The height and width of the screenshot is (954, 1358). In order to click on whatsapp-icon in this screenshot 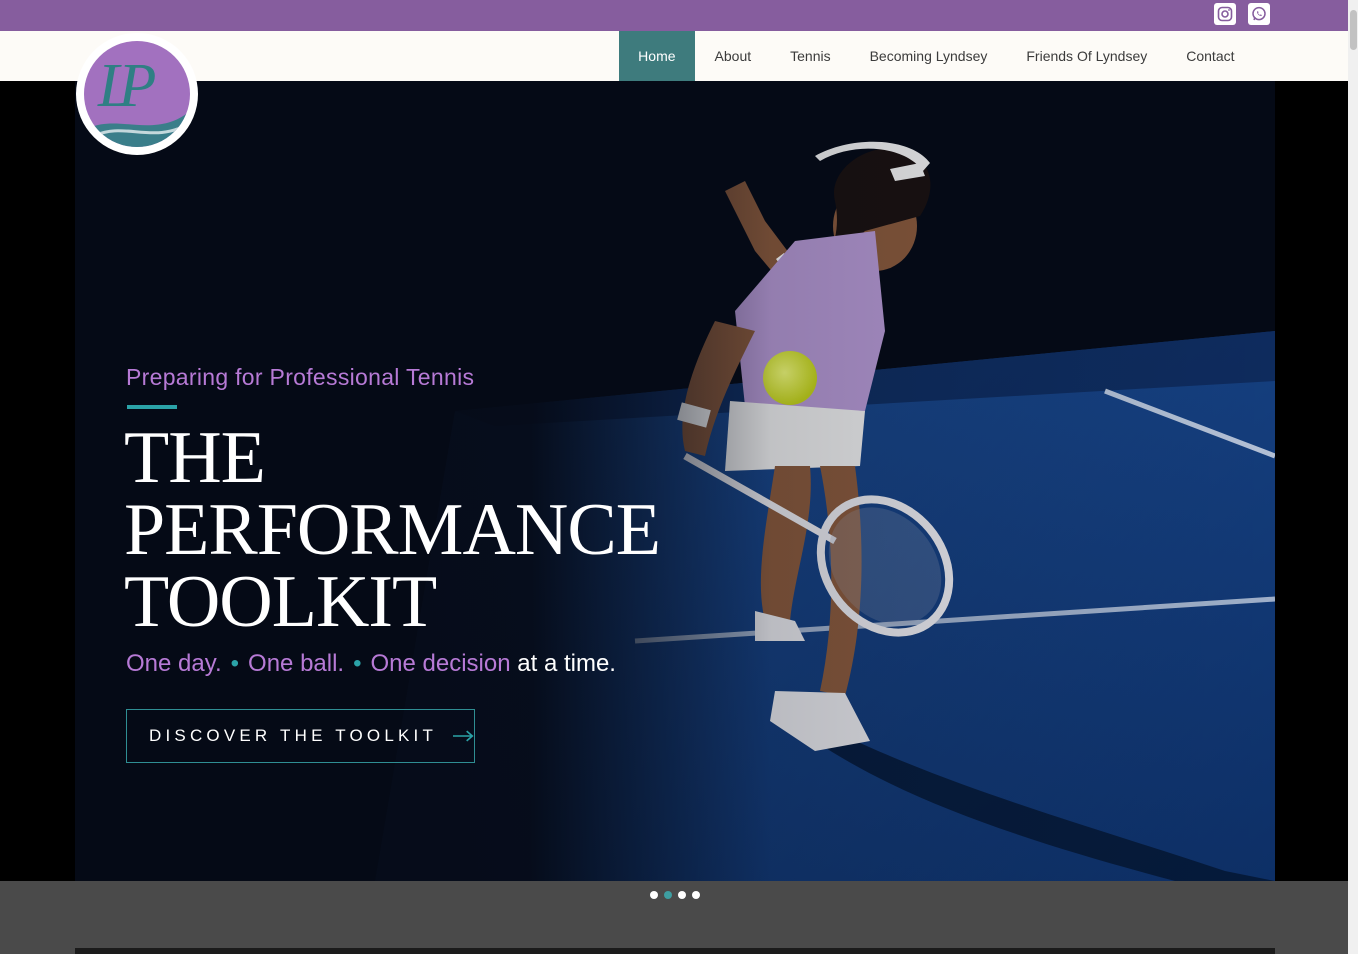, I will do `click(1259, 14)`.